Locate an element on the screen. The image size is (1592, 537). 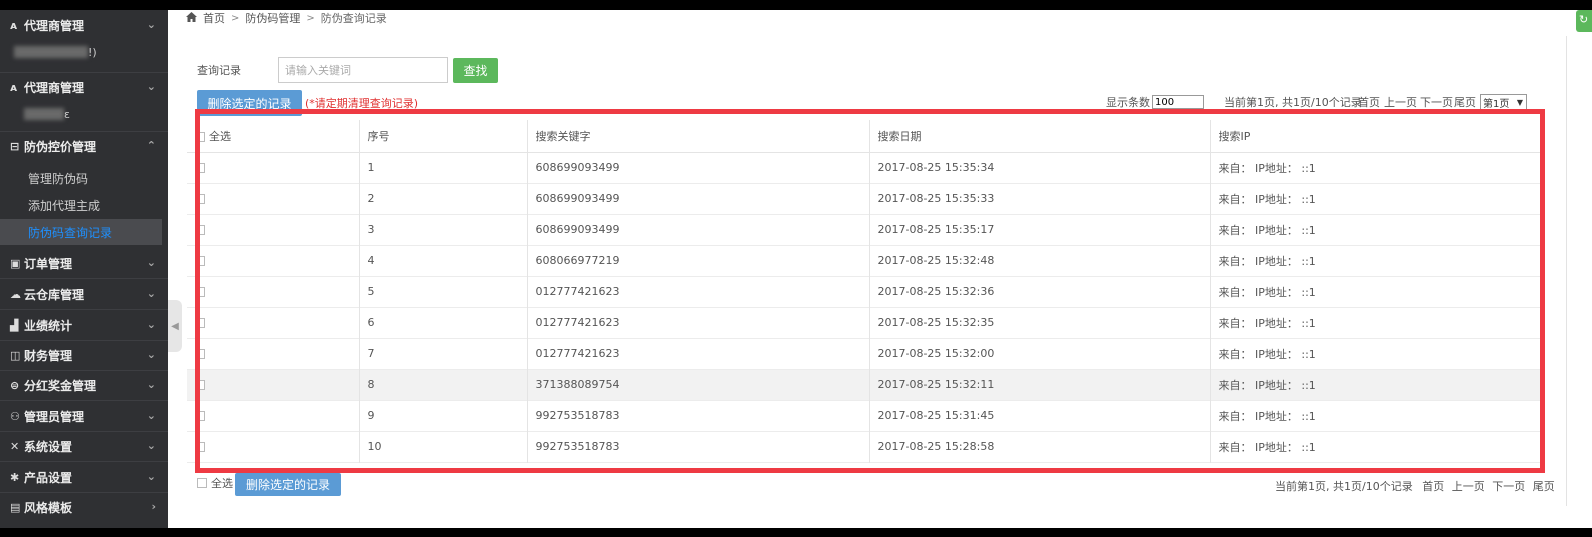
breadcrumb-anticounterfeit: 防伪码管理 is located at coordinates (272, 18).